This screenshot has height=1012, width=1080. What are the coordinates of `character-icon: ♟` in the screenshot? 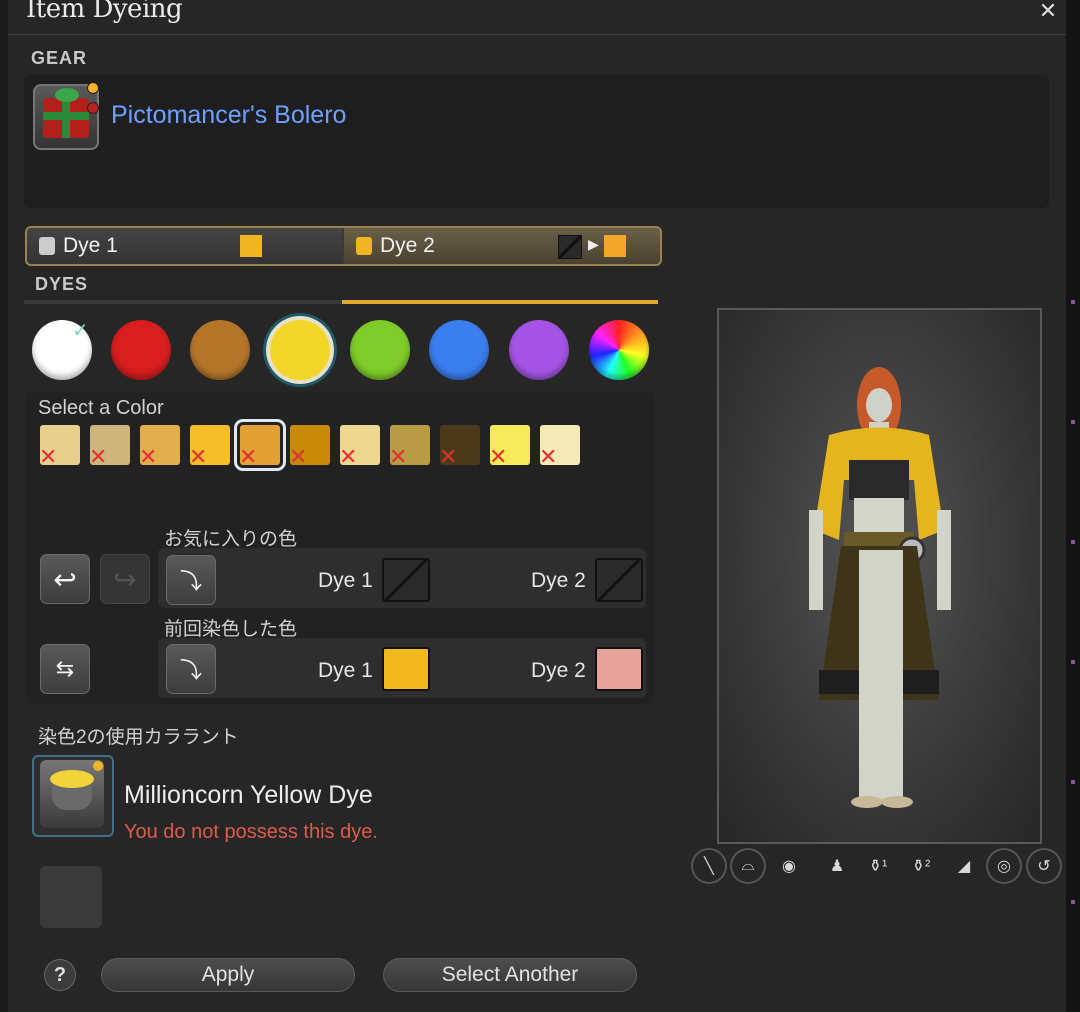 It's located at (837, 866).